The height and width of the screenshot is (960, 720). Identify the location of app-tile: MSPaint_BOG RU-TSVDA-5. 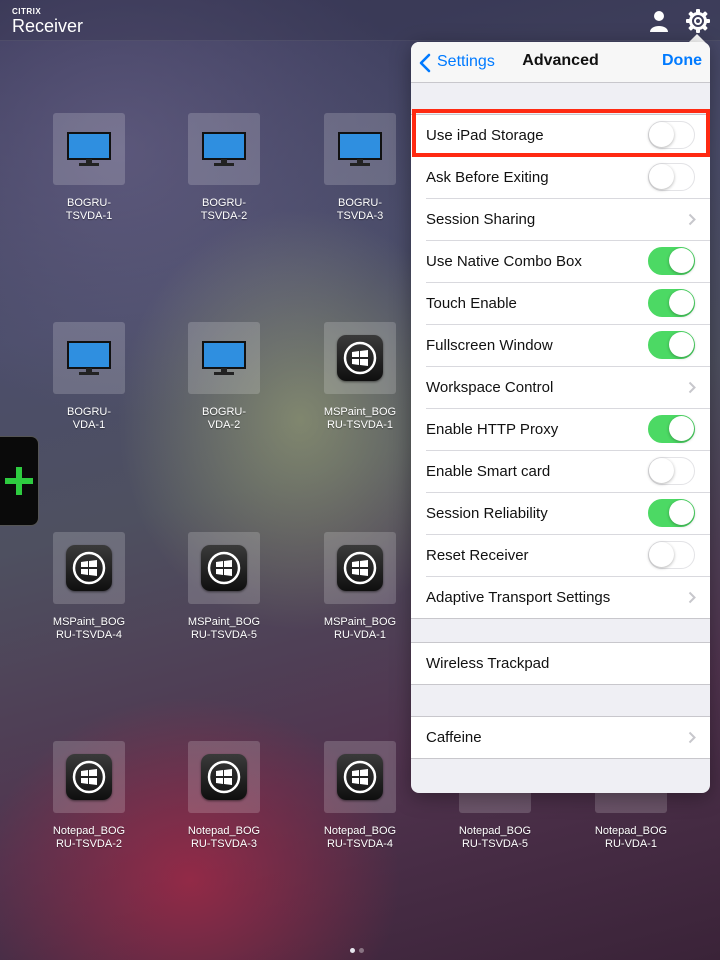
(224, 587).